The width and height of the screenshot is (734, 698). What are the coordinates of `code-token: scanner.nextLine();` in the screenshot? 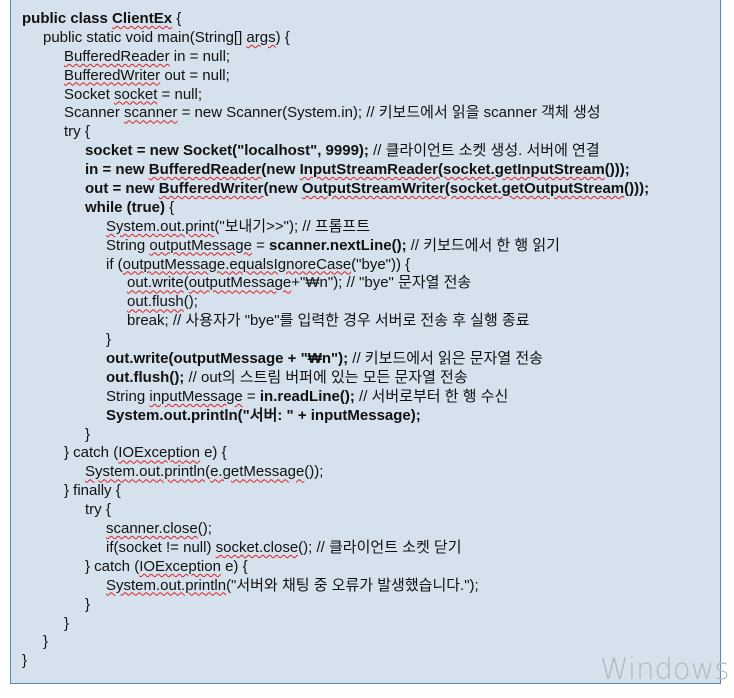 It's located at (338, 245).